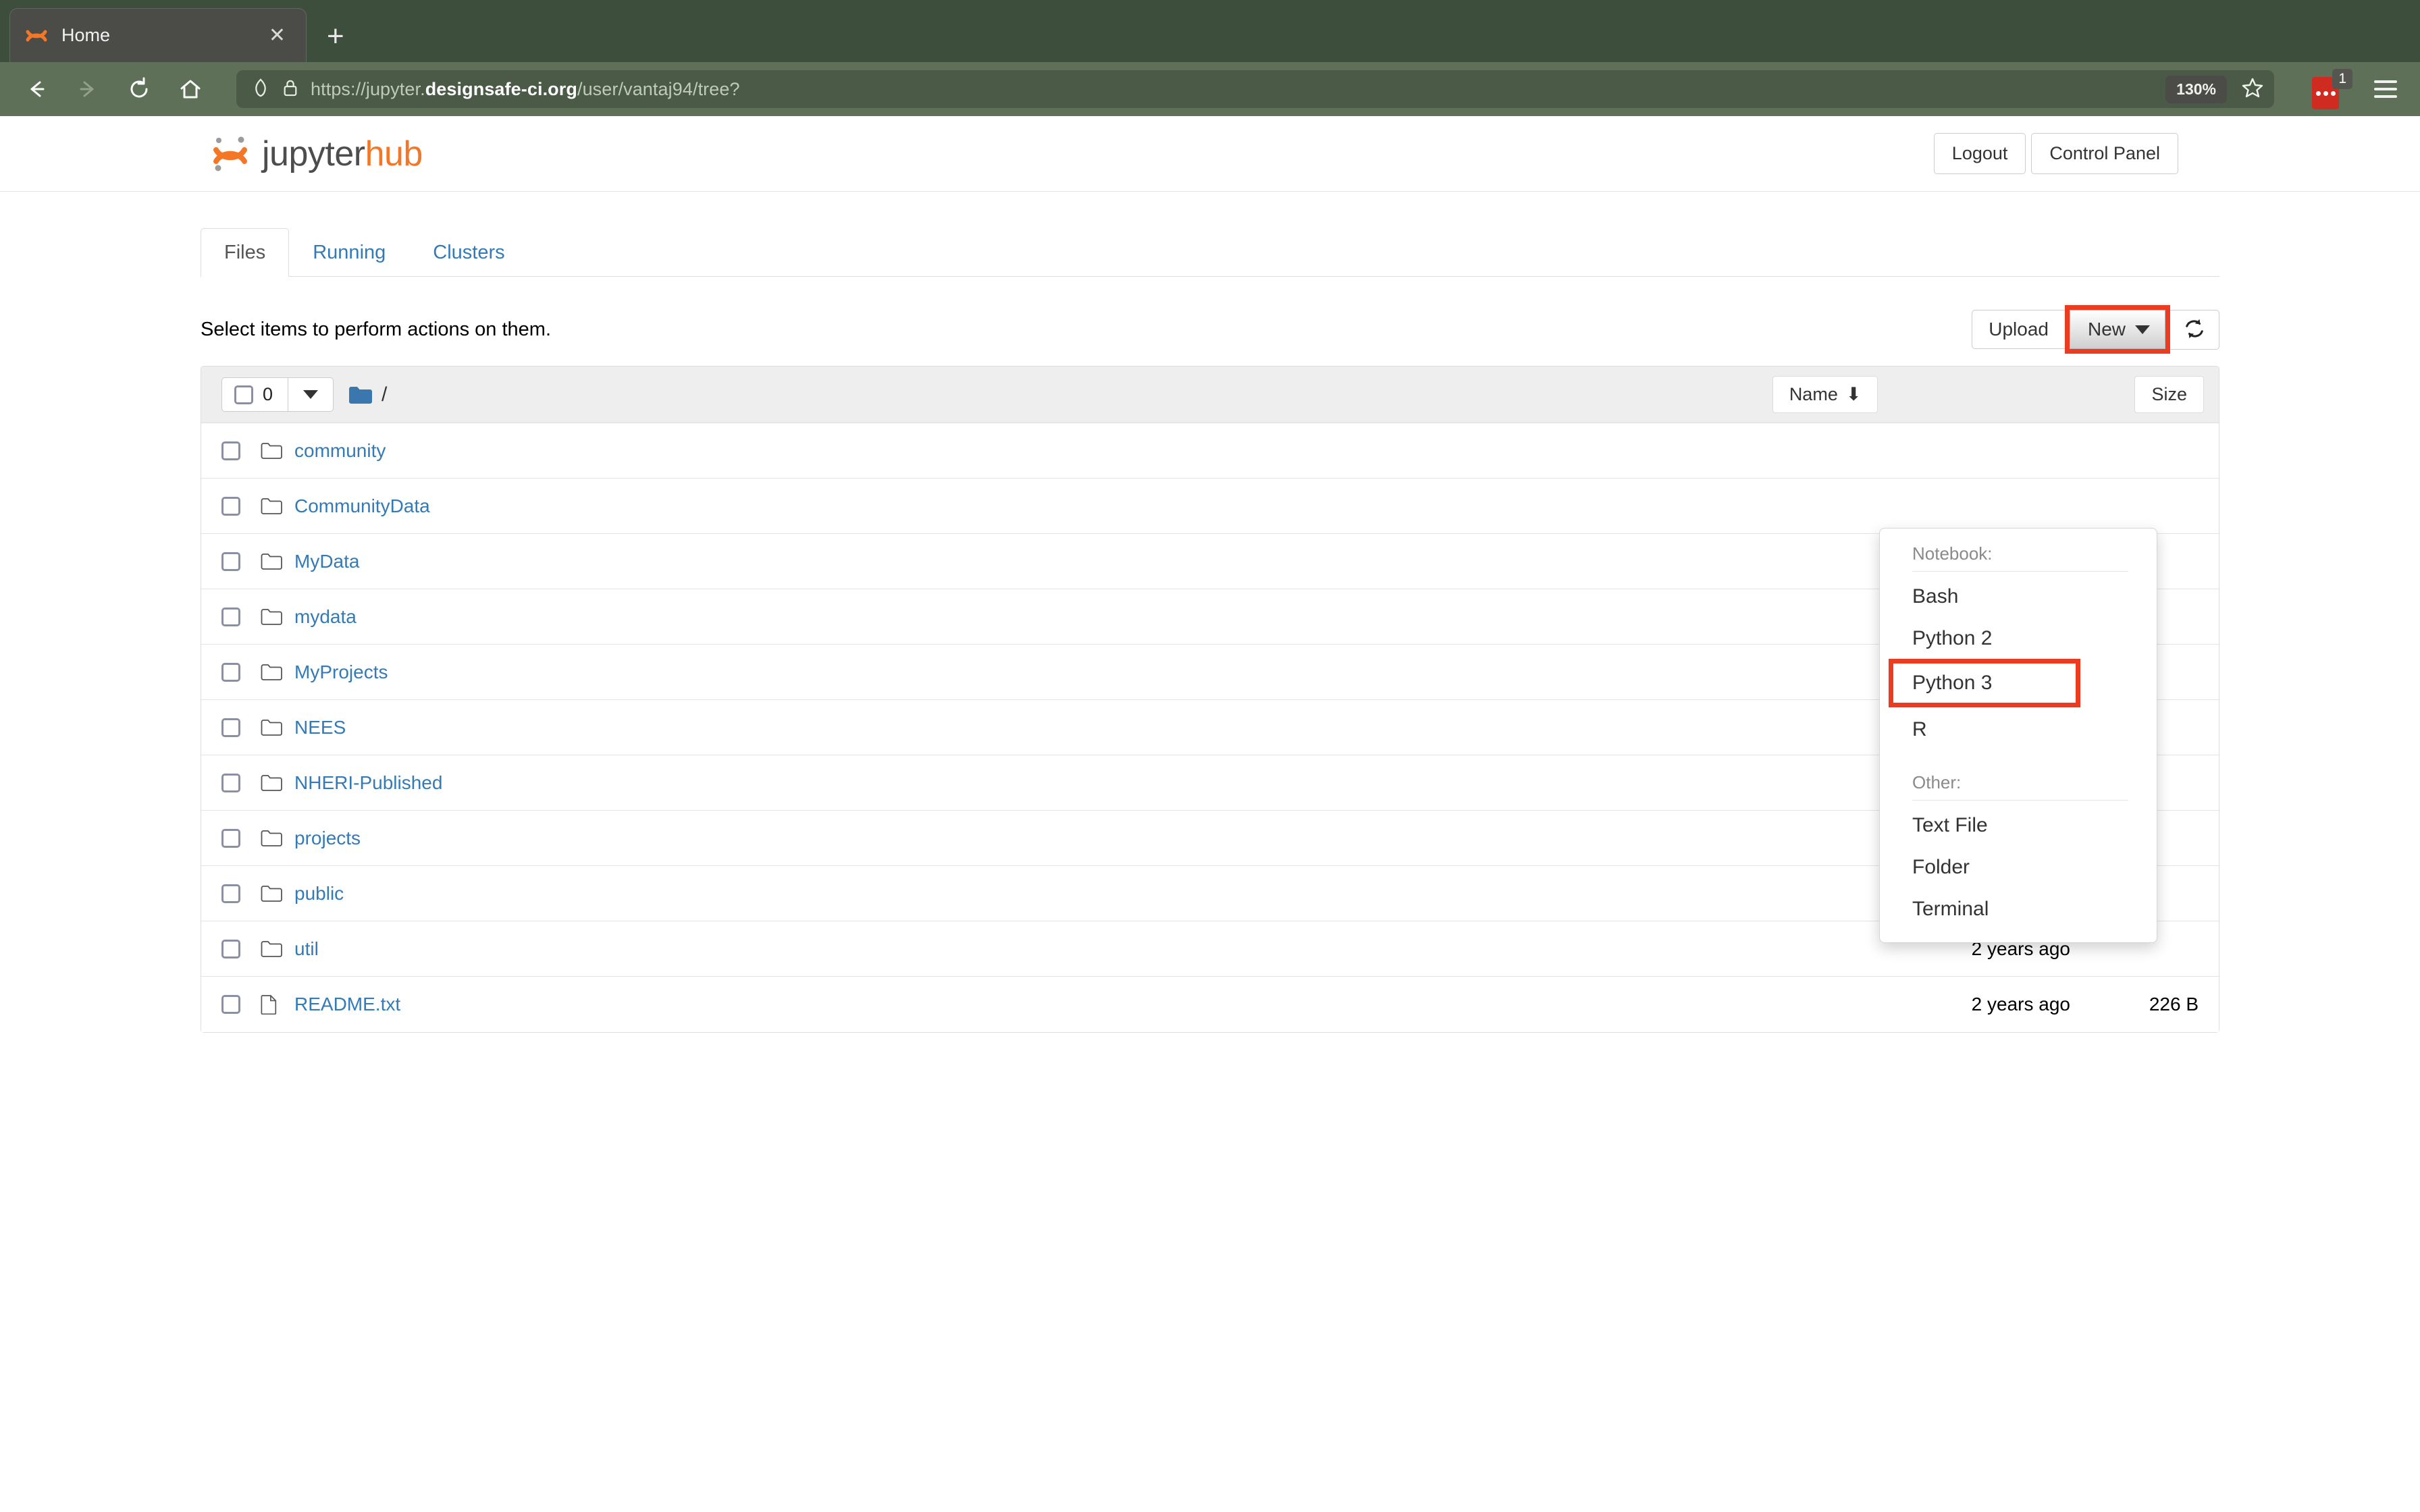 The height and width of the screenshot is (1512, 2420). I want to click on star-icon, so click(2252, 89).